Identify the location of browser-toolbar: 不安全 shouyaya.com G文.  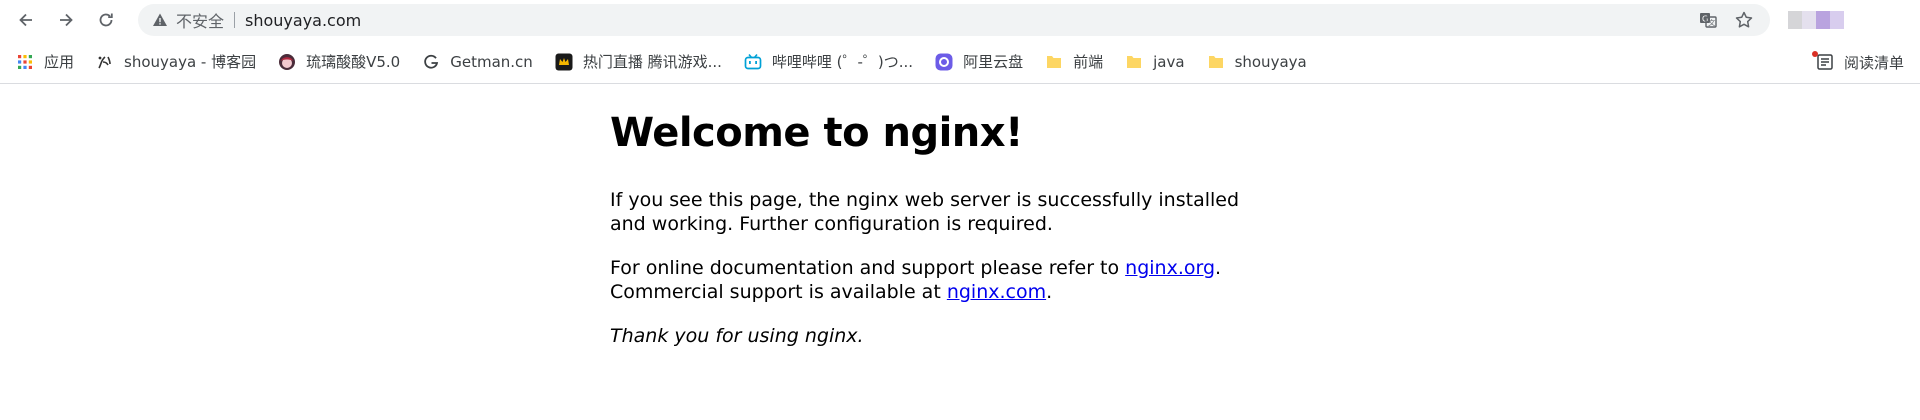
(960, 20).